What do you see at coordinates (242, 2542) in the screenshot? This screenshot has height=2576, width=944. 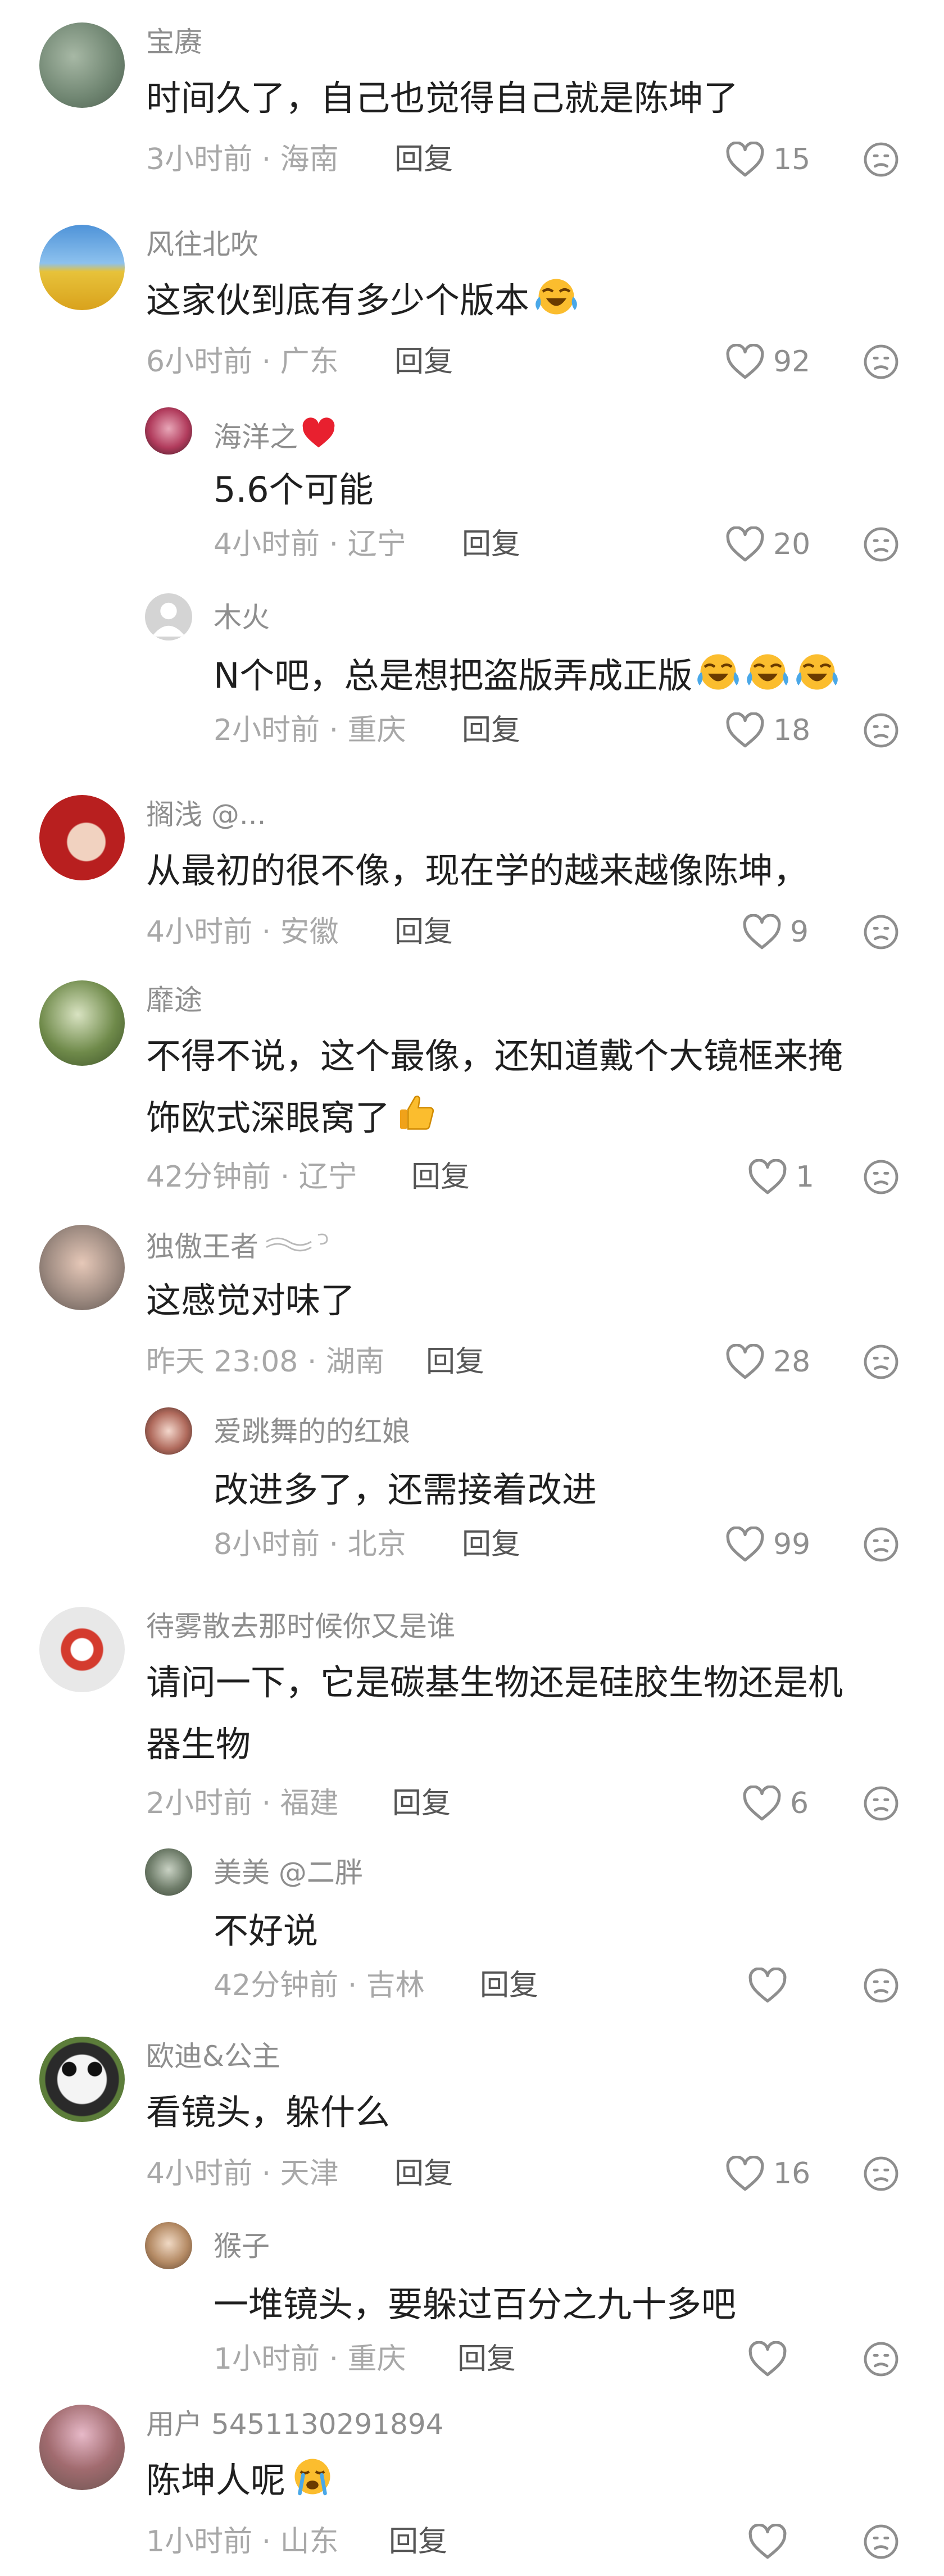 I see `comment-meta: 1小时前 · 山东` at bounding box center [242, 2542].